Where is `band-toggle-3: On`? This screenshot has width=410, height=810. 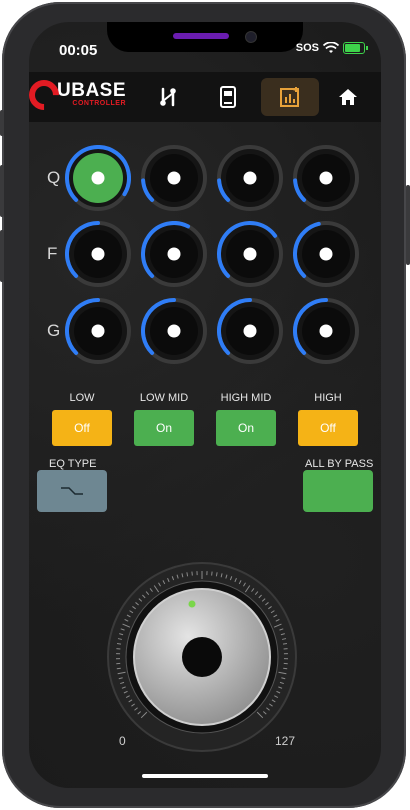 band-toggle-3: On is located at coordinates (246, 428).